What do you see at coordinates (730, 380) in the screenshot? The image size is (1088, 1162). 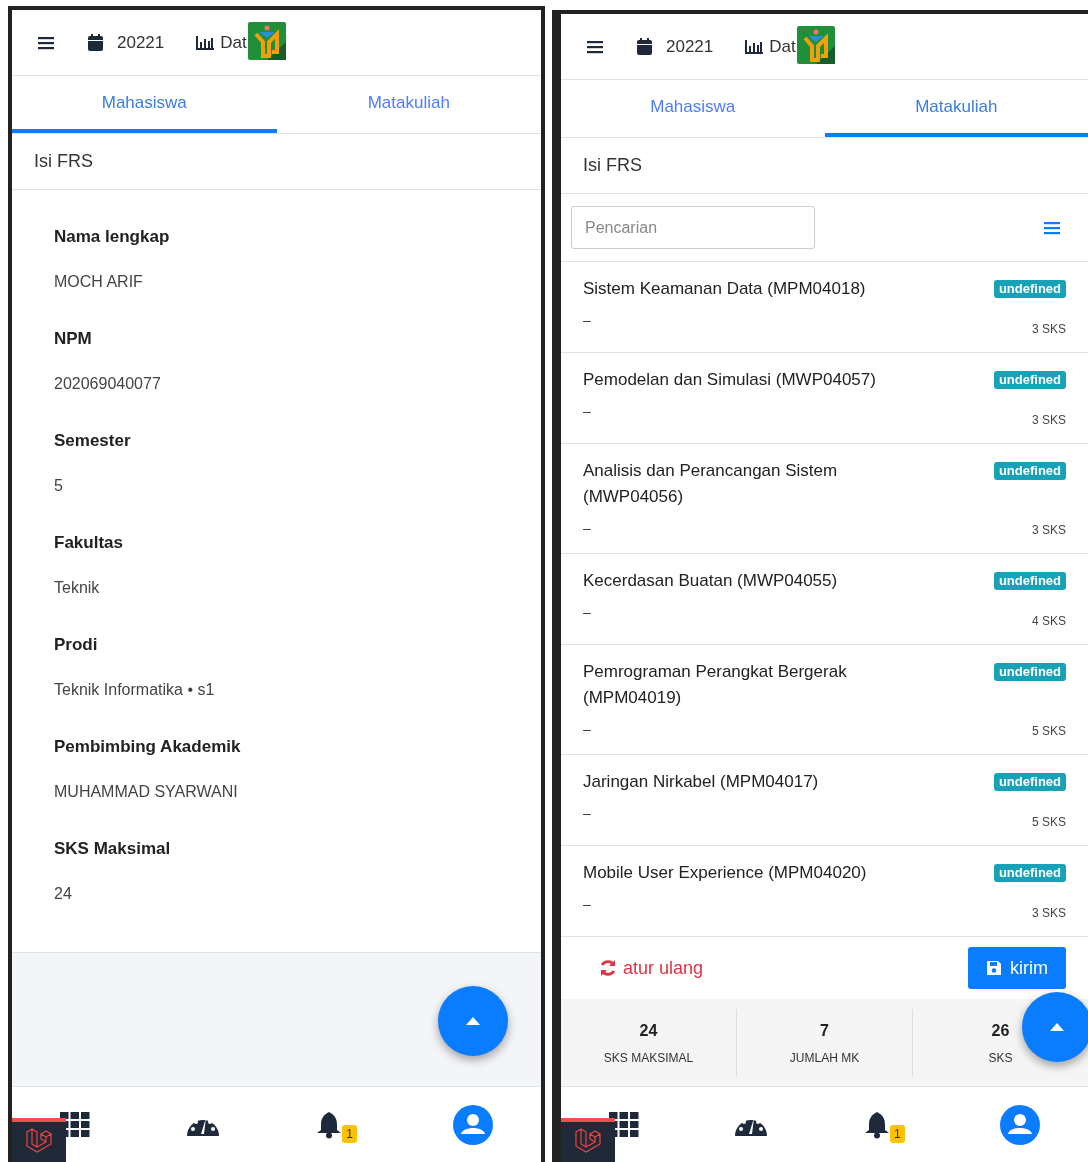 I see `course-title: Pemodelan dan Simulasi (MWP04057)` at bounding box center [730, 380].